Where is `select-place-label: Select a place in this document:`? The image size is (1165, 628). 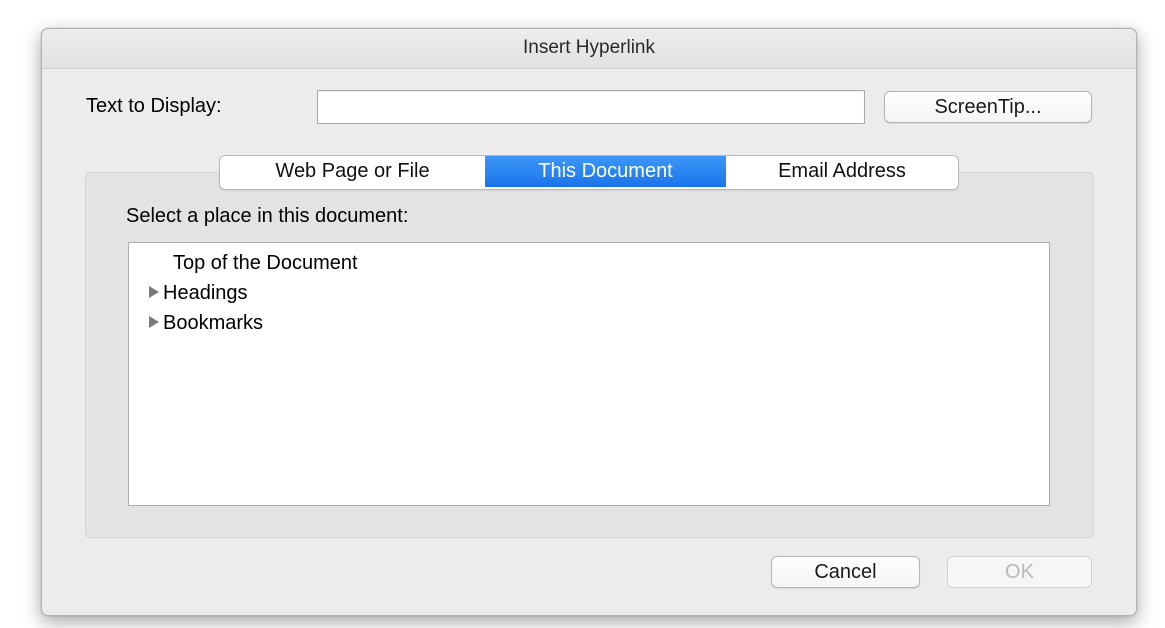 select-place-label: Select a place in this document: is located at coordinates (267, 216).